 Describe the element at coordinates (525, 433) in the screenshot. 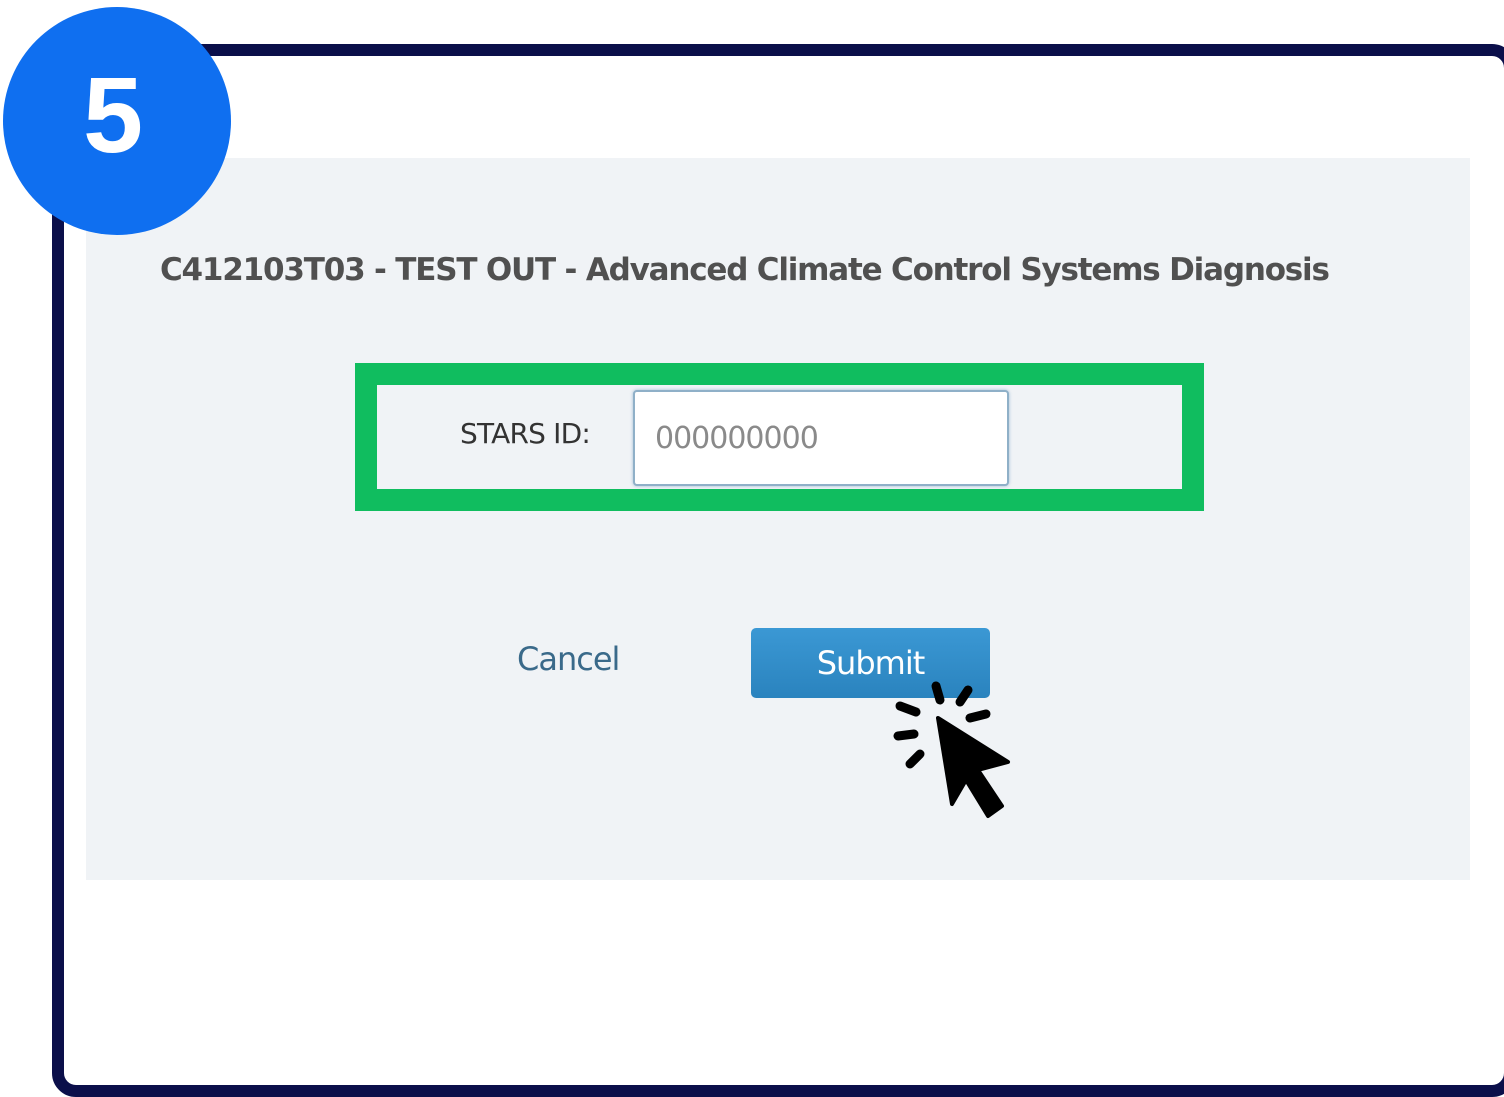

I see `stars-id-label: STARS ID:` at that location.